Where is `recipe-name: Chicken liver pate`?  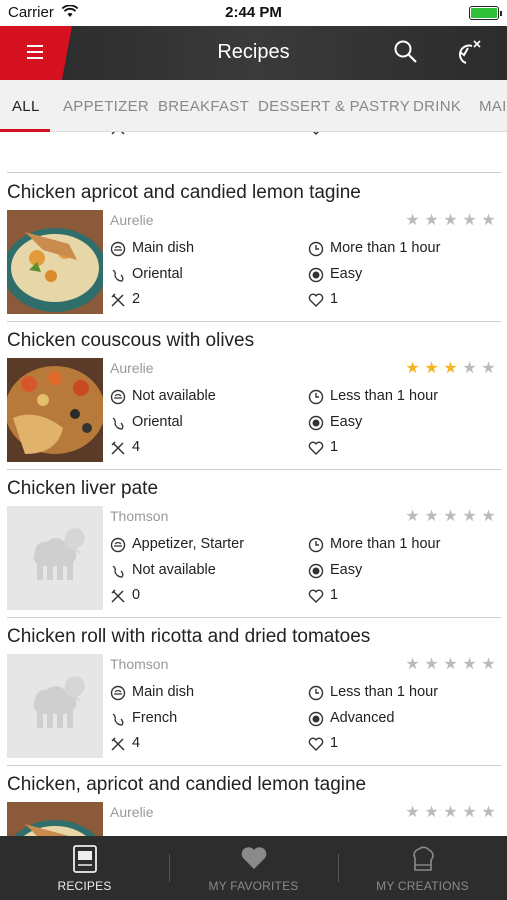
recipe-name: Chicken liver pate is located at coordinates (83, 488).